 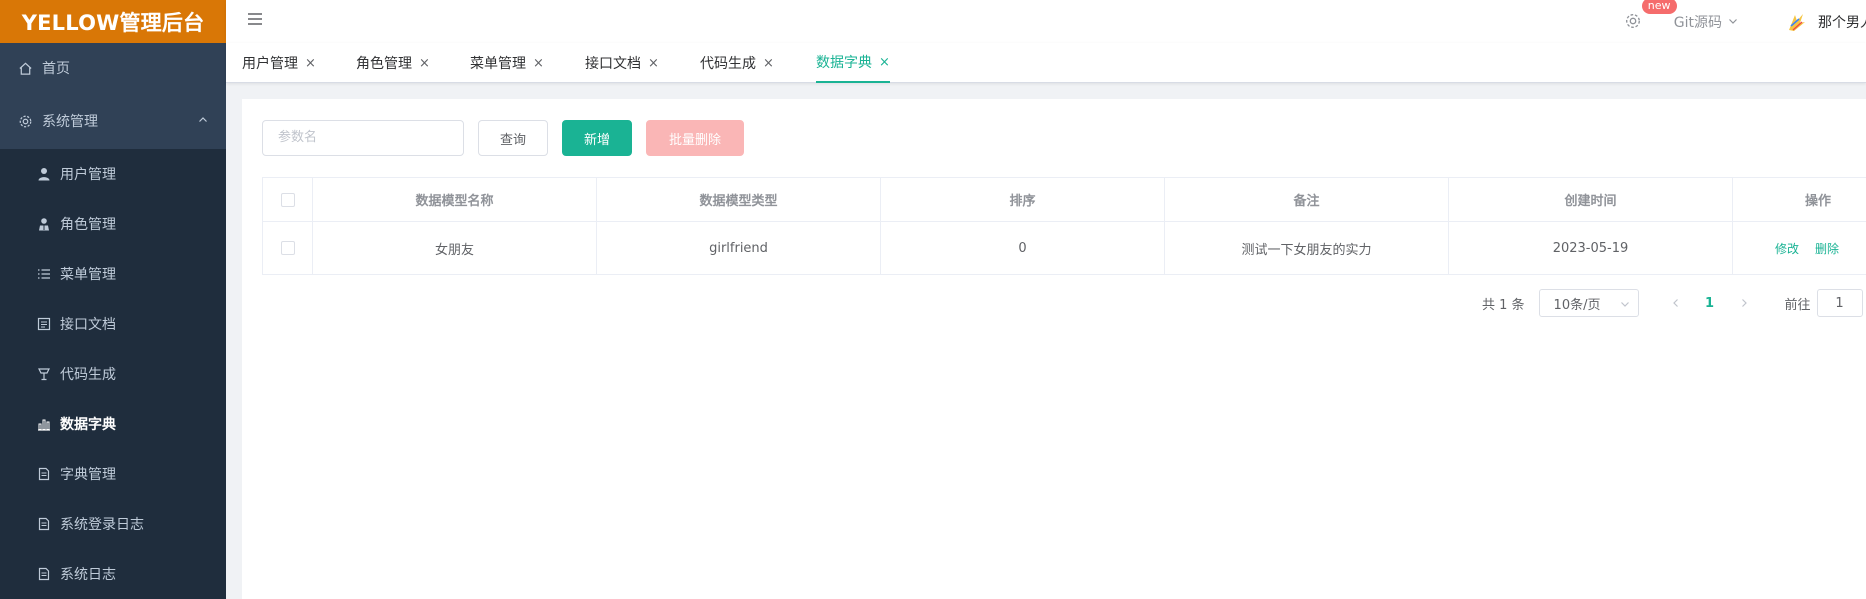 I want to click on cell-sort: 0, so click(x=1023, y=248).